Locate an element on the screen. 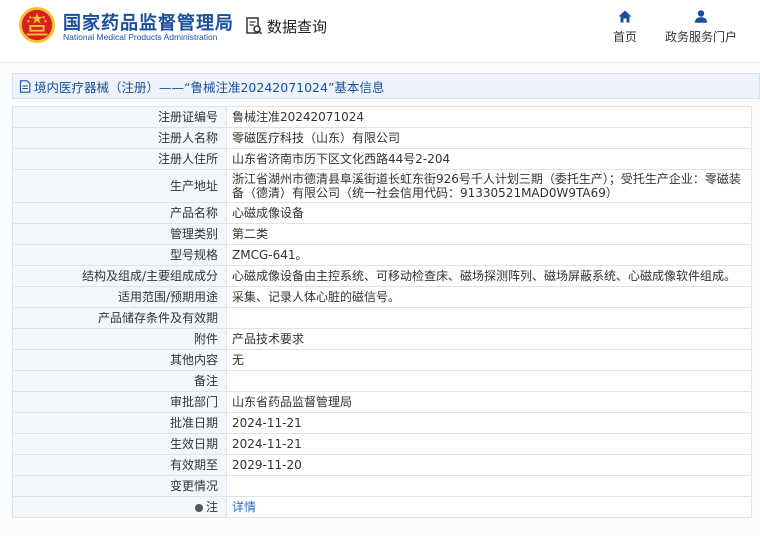 The width and height of the screenshot is (760, 536). info-row: 型号规格 ZMCG-641。 is located at coordinates (382, 255).